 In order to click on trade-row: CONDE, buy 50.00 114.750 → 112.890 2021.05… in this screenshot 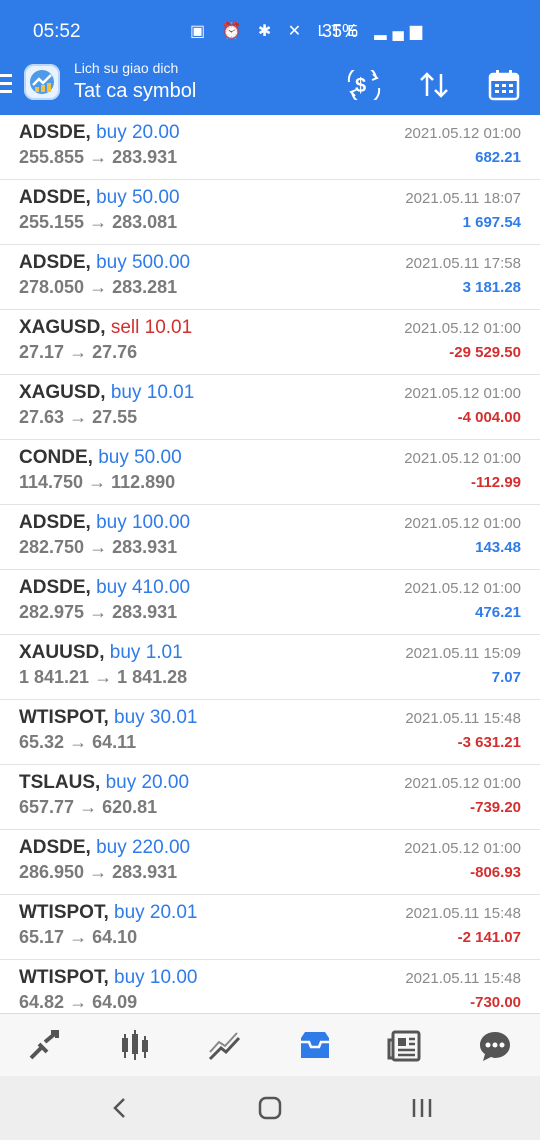, I will do `click(270, 472)`.